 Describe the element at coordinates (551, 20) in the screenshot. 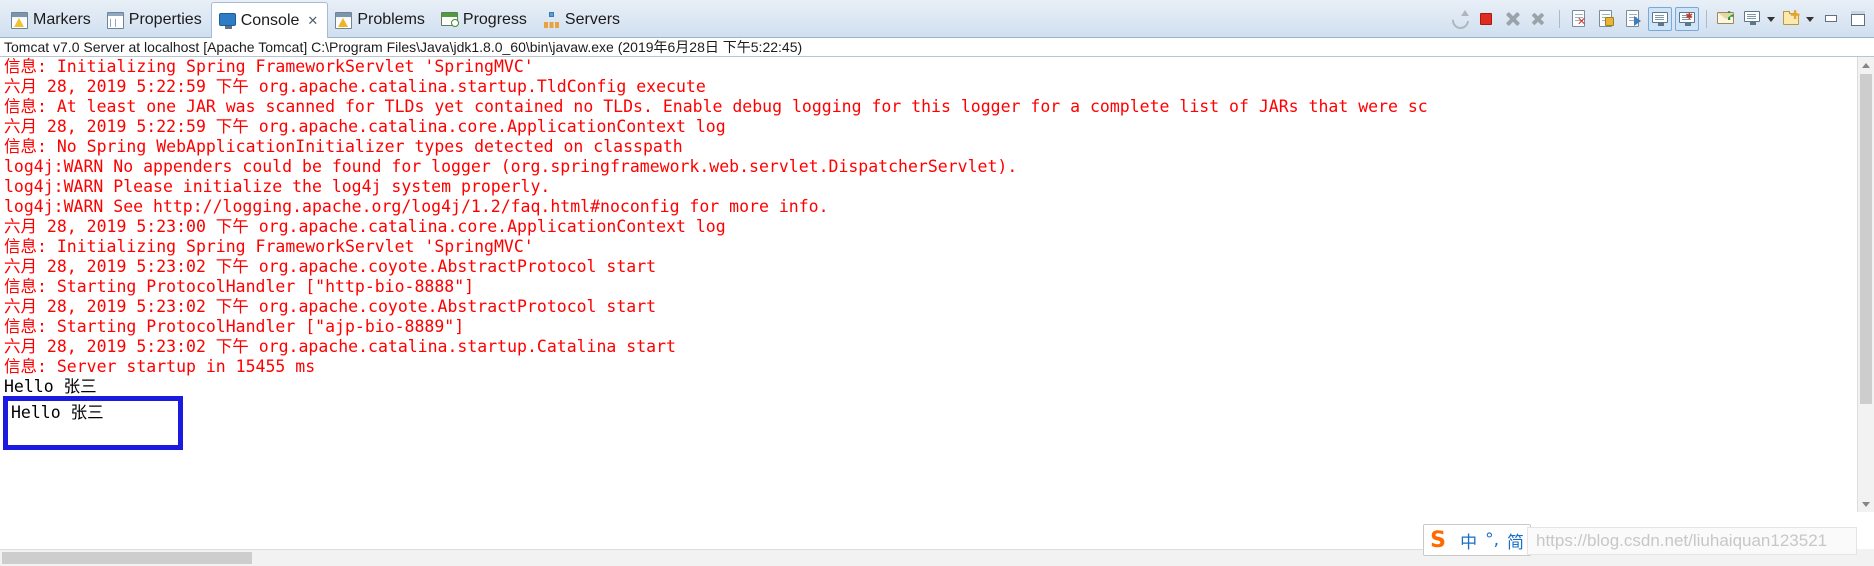

I see `servers-icon` at that location.